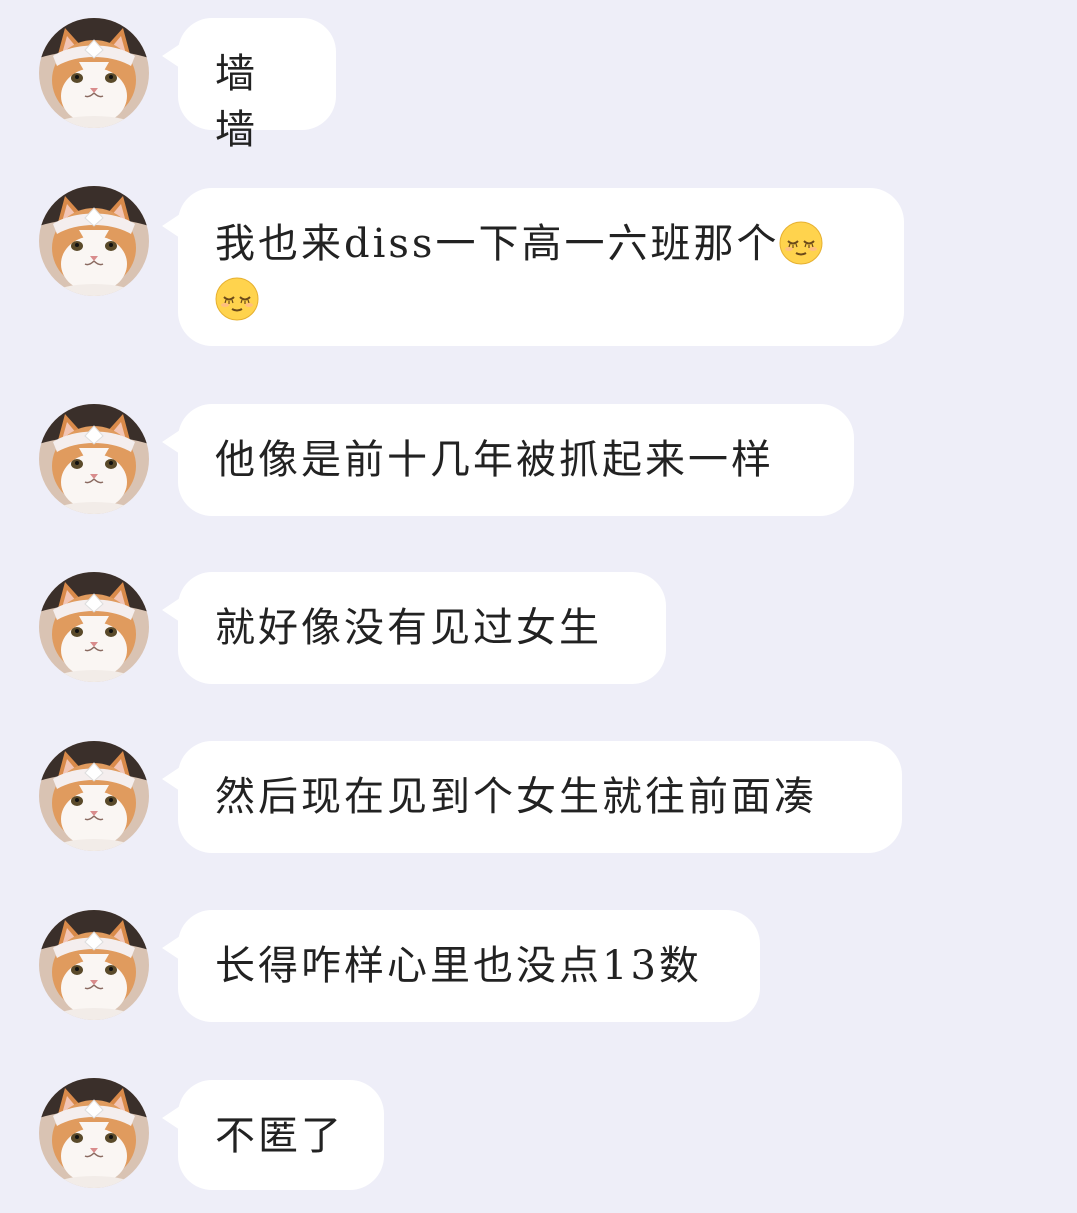 This screenshot has width=1077, height=1213. What do you see at coordinates (494, 460) in the screenshot?
I see `message-text: 他像是前十几年被抓起来一样` at bounding box center [494, 460].